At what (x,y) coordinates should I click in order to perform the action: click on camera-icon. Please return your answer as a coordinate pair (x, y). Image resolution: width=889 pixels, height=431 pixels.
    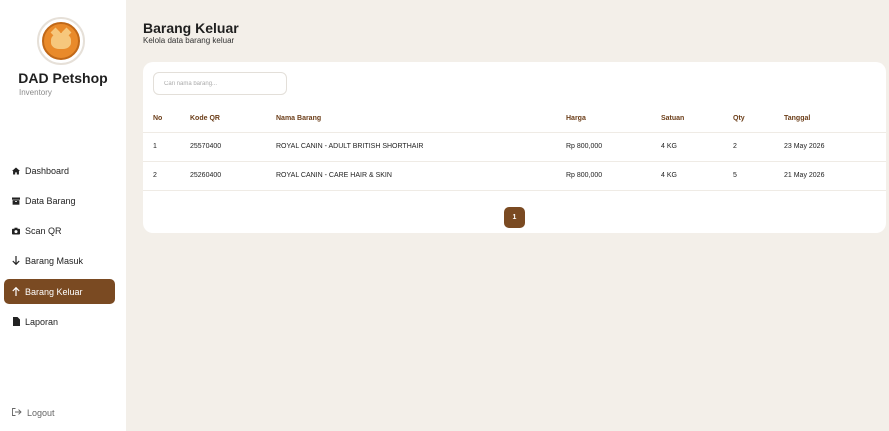
    Looking at the image, I should click on (16, 231).